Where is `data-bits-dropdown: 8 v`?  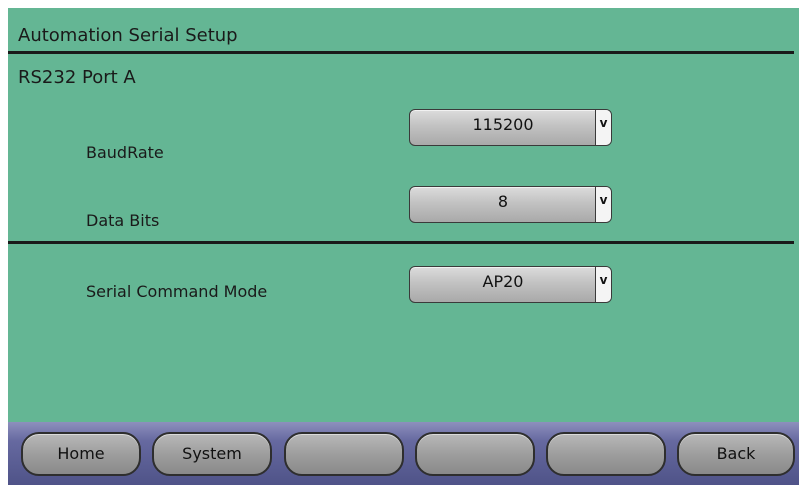
data-bits-dropdown: 8 v is located at coordinates (510, 204).